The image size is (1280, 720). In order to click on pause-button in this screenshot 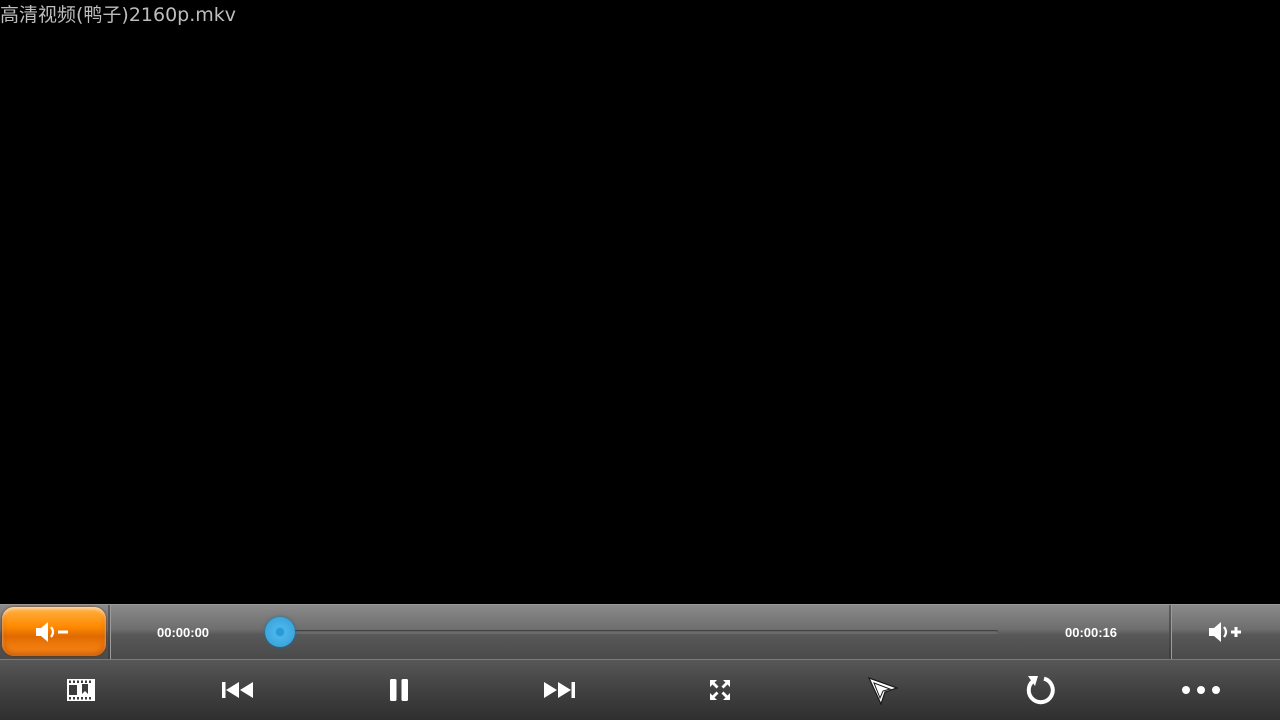, I will do `click(399, 690)`.